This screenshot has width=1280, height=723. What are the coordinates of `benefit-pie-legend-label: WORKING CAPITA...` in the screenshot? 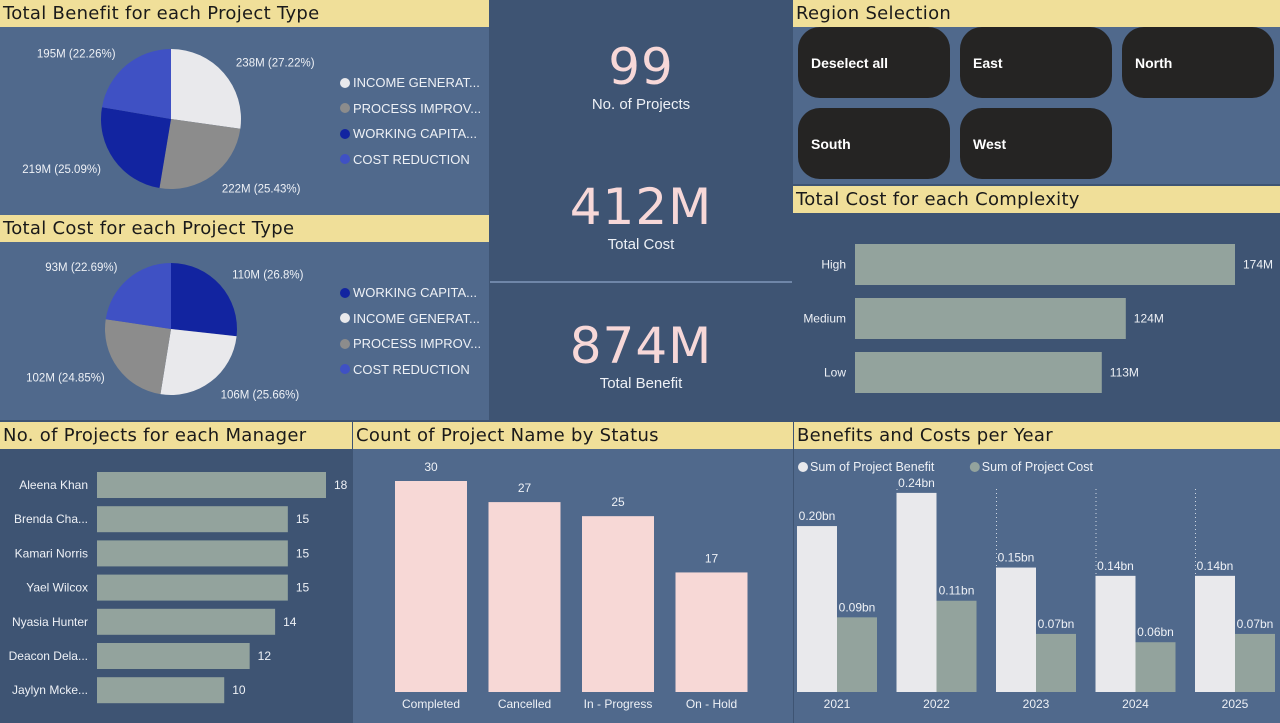 It's located at (415, 134).